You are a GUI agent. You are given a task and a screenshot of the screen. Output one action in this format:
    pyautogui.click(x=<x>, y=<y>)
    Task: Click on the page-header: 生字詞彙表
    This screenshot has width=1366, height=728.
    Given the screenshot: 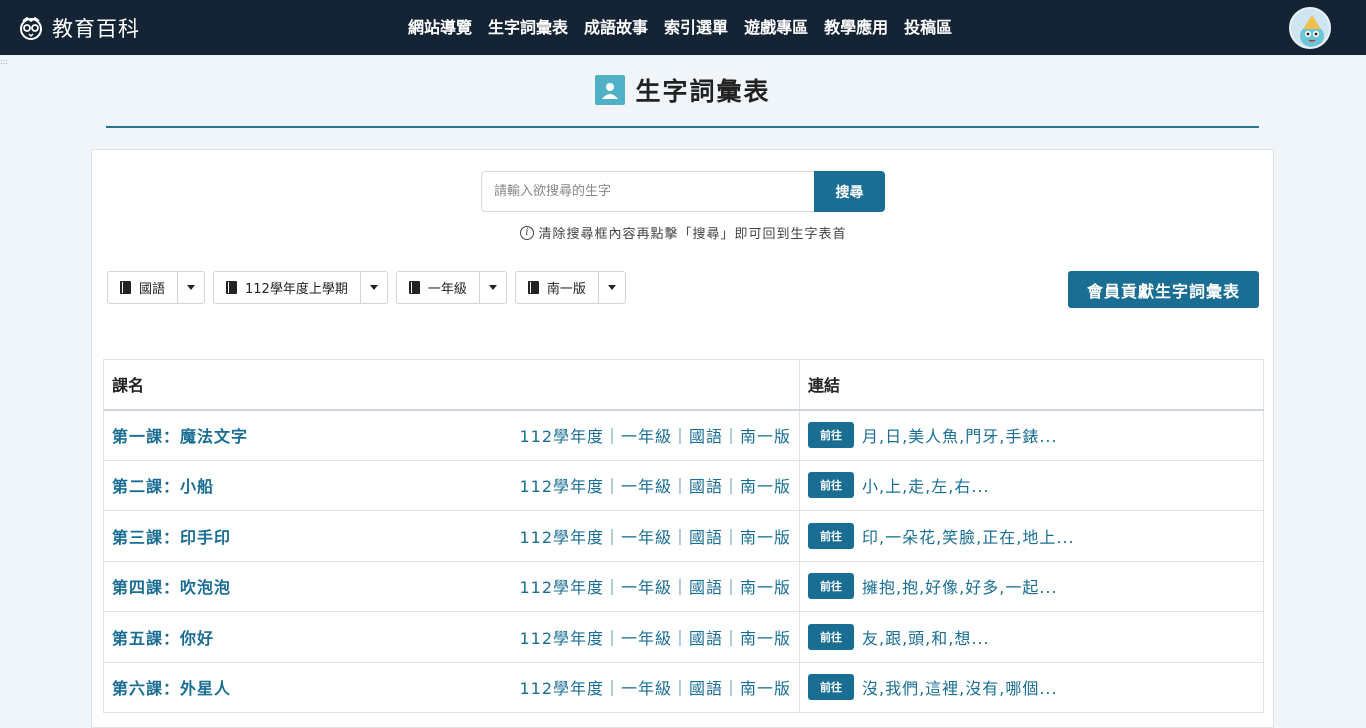 What is the action you would take?
    pyautogui.click(x=683, y=90)
    